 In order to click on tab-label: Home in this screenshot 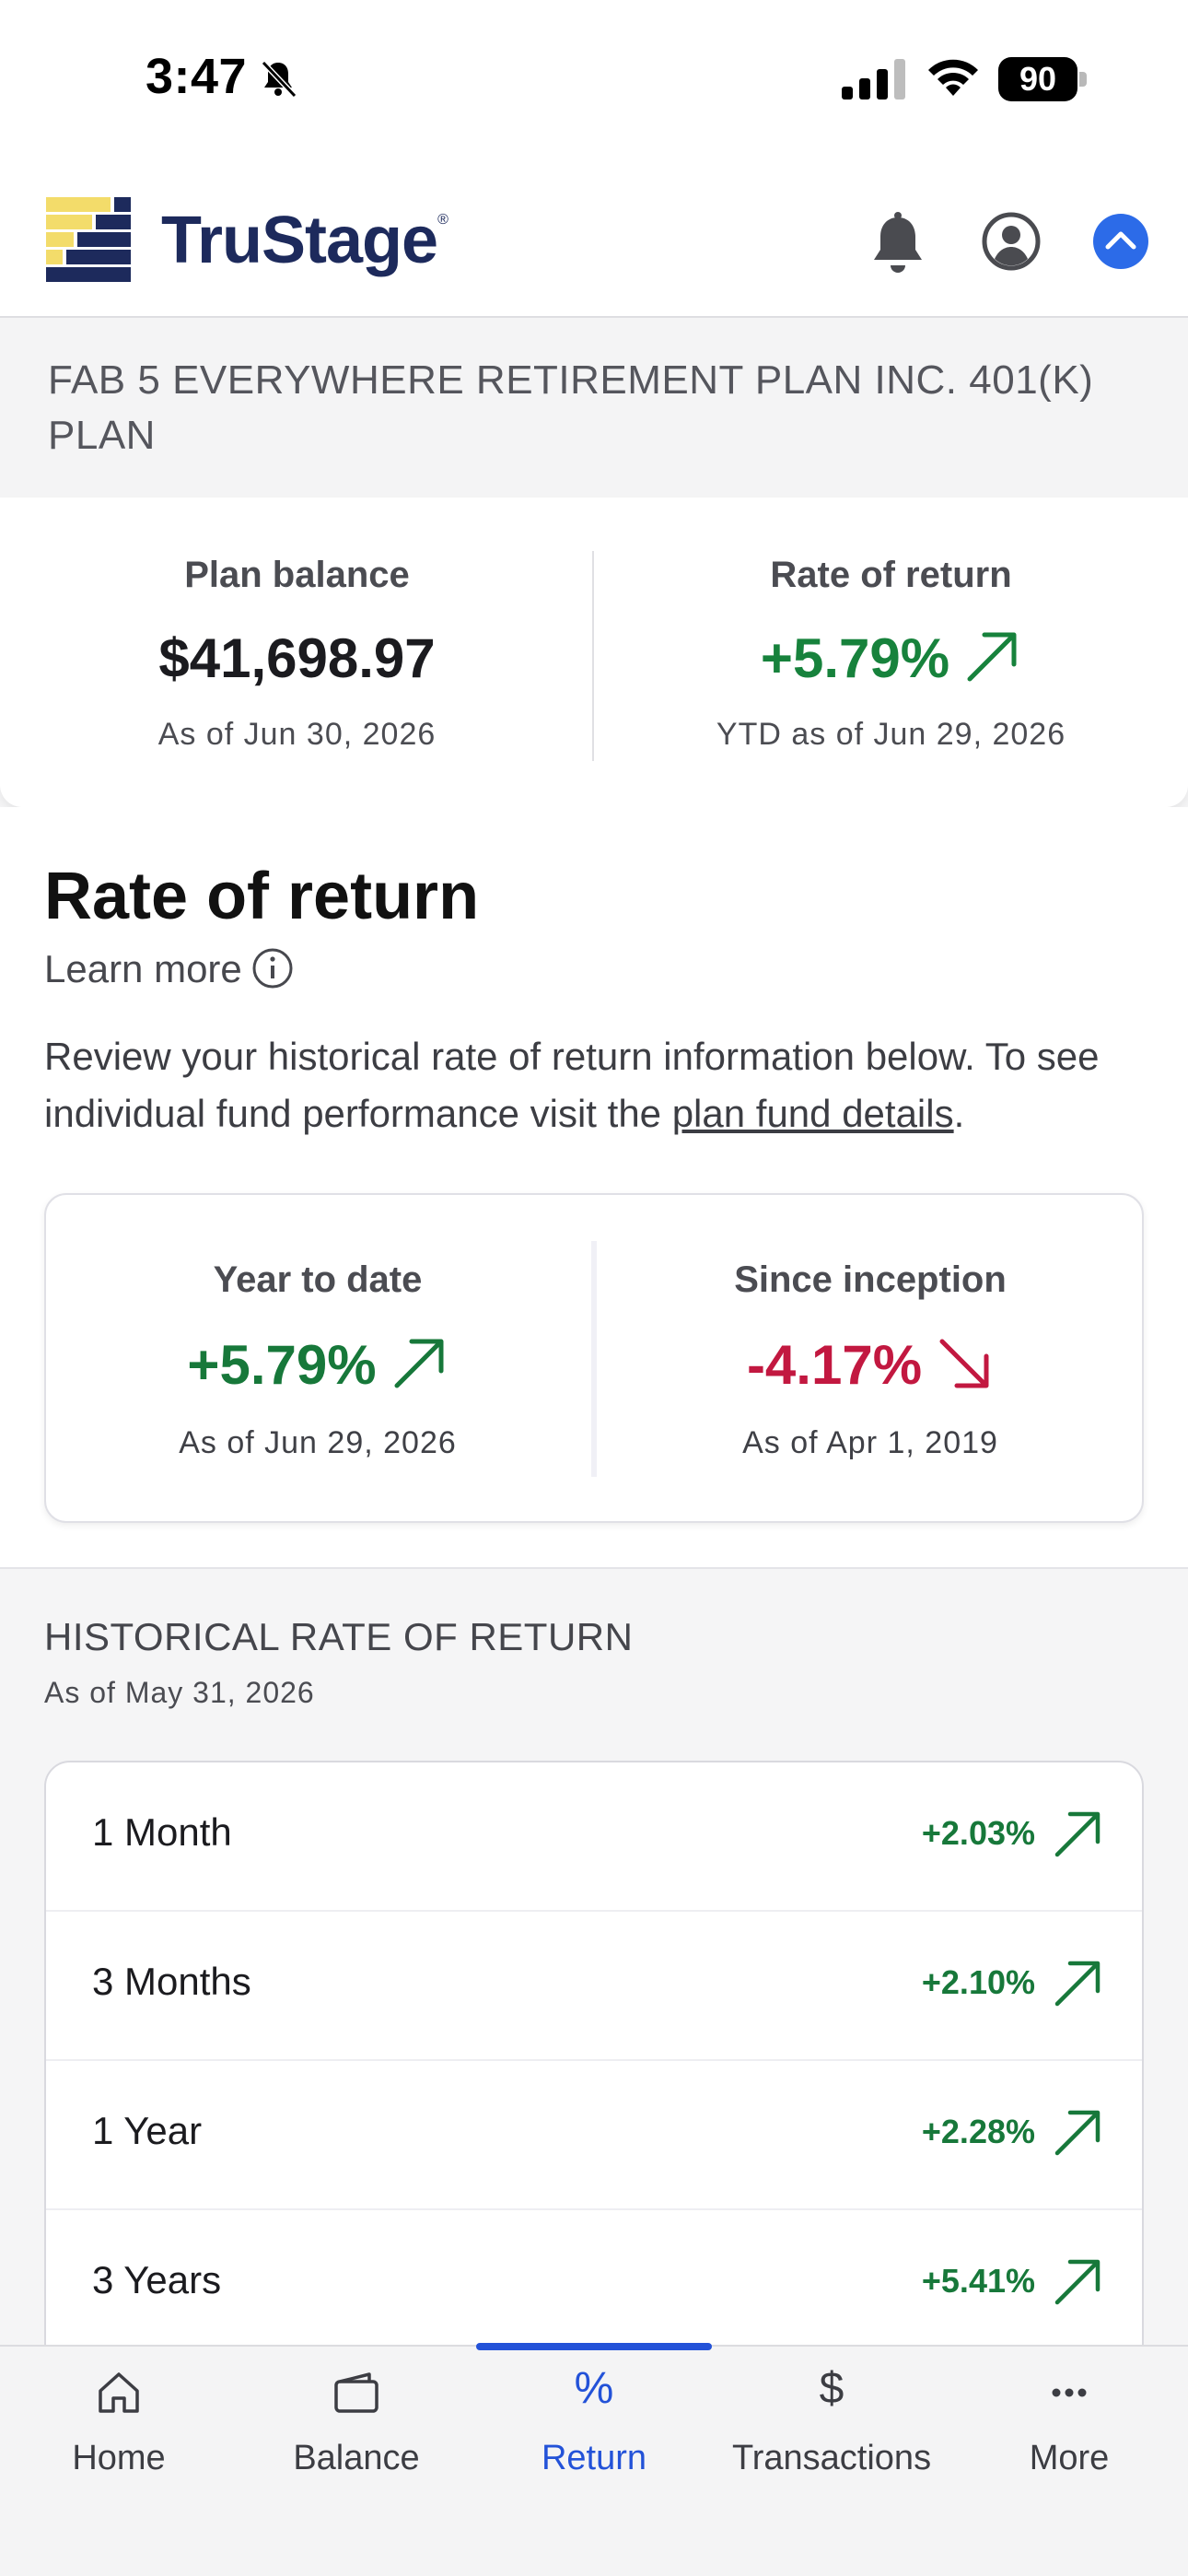, I will do `click(119, 2458)`.